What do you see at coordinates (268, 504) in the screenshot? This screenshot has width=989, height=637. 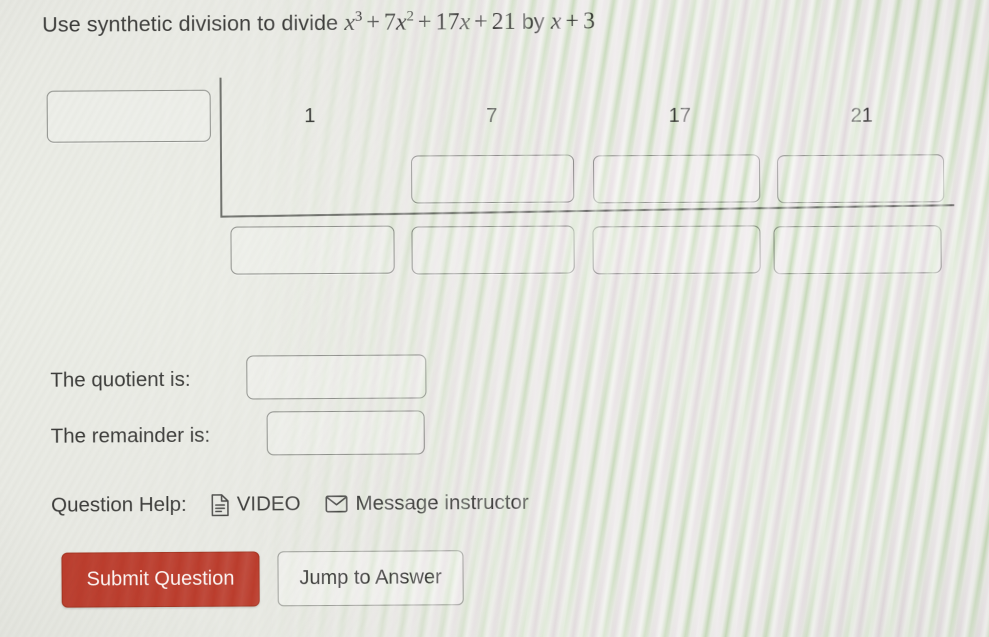 I see `video-help-label: VIDEO` at bounding box center [268, 504].